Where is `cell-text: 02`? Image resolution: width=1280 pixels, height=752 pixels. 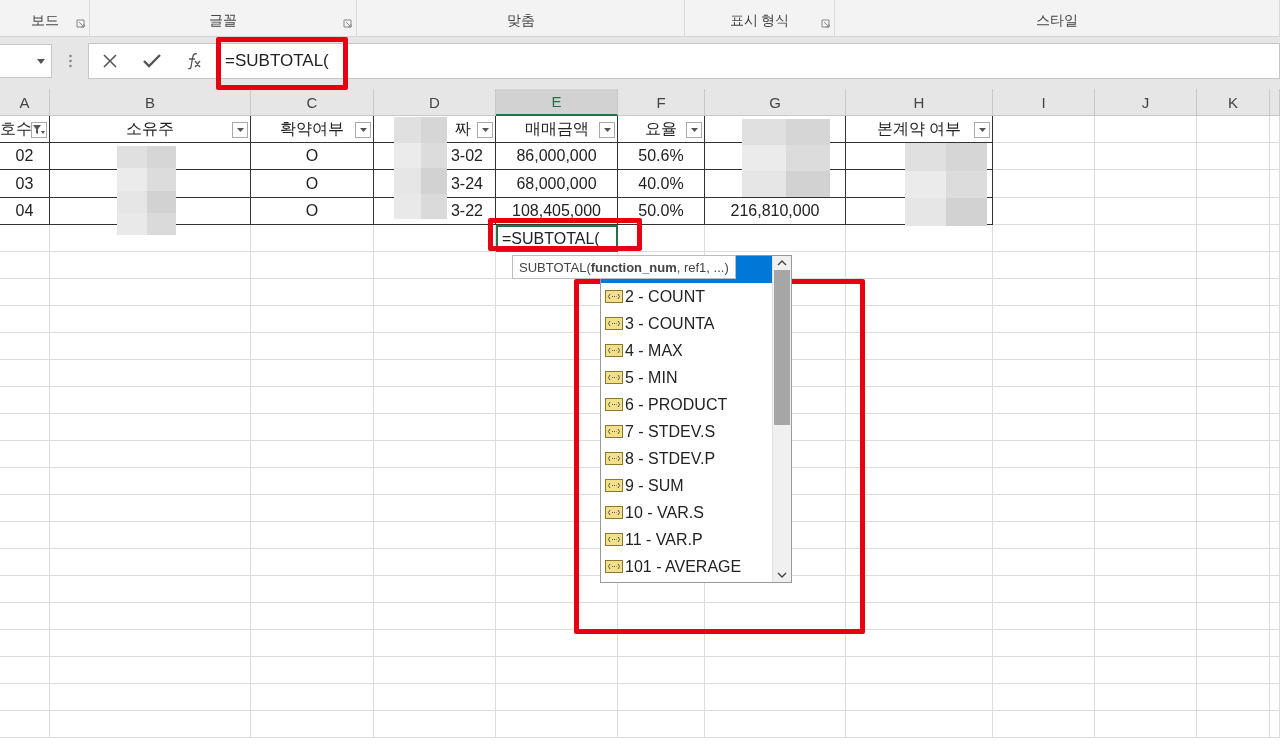
cell-text: 02 is located at coordinates (24, 156).